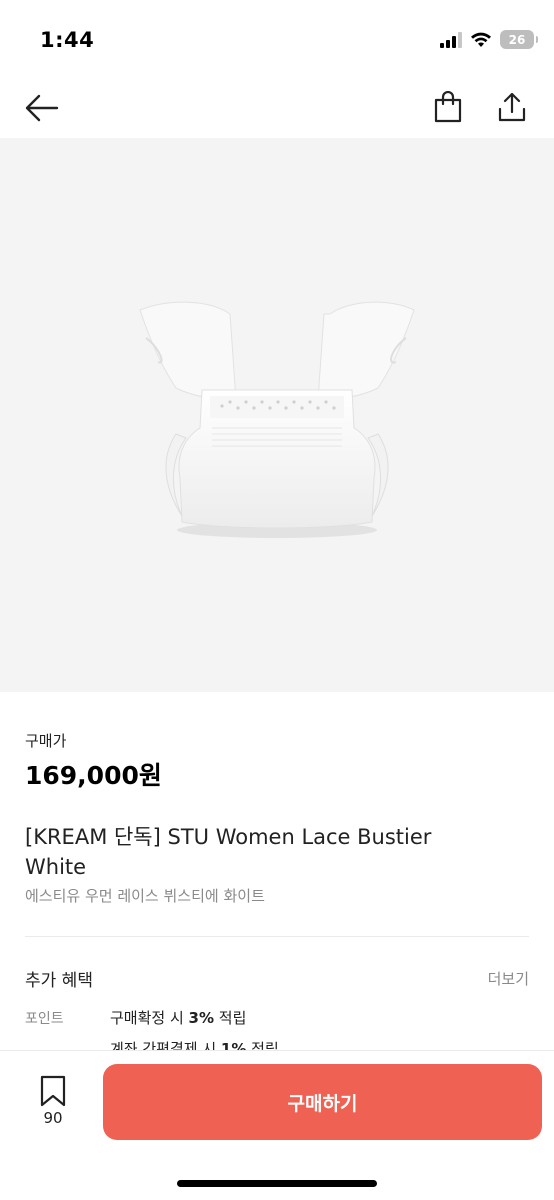 The width and height of the screenshot is (554, 1200). What do you see at coordinates (277, 936) in the screenshot?
I see `divider` at bounding box center [277, 936].